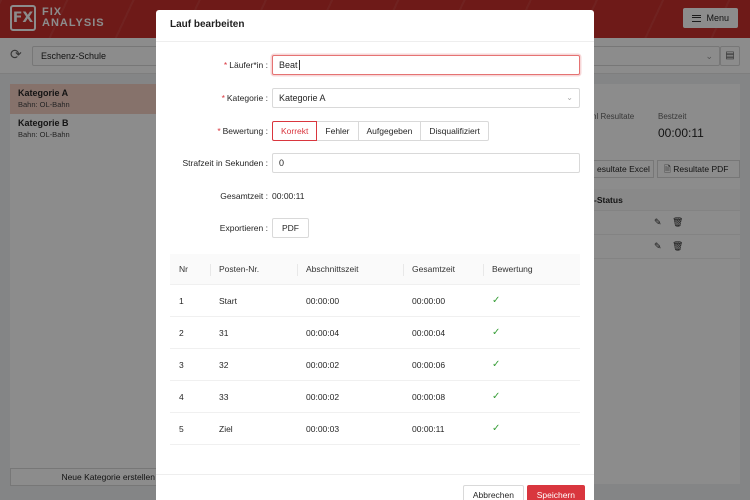 The image size is (750, 500). I want to click on column-header: Gesamtzeit, so click(443, 269).